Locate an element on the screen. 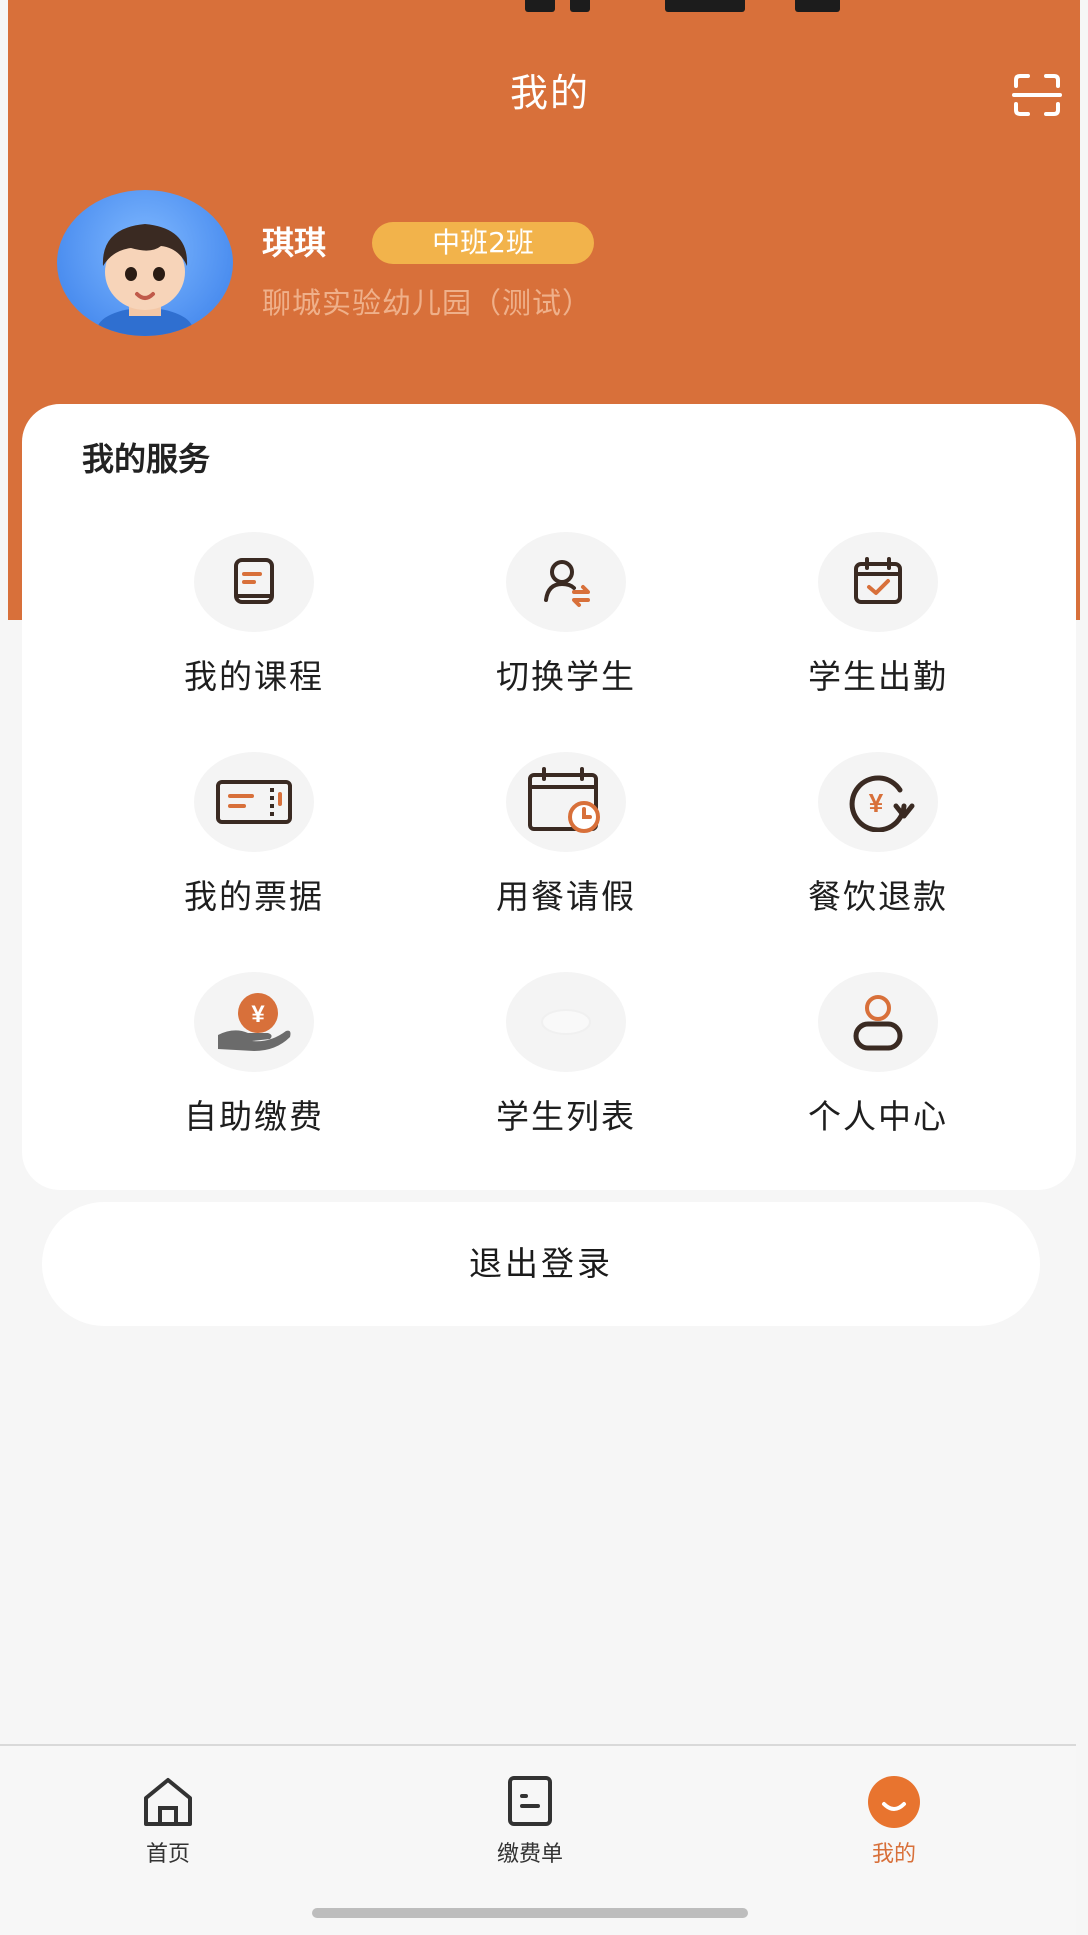 This screenshot has width=1088, height=1935. service-label: 个人中心 is located at coordinates (878, 1116).